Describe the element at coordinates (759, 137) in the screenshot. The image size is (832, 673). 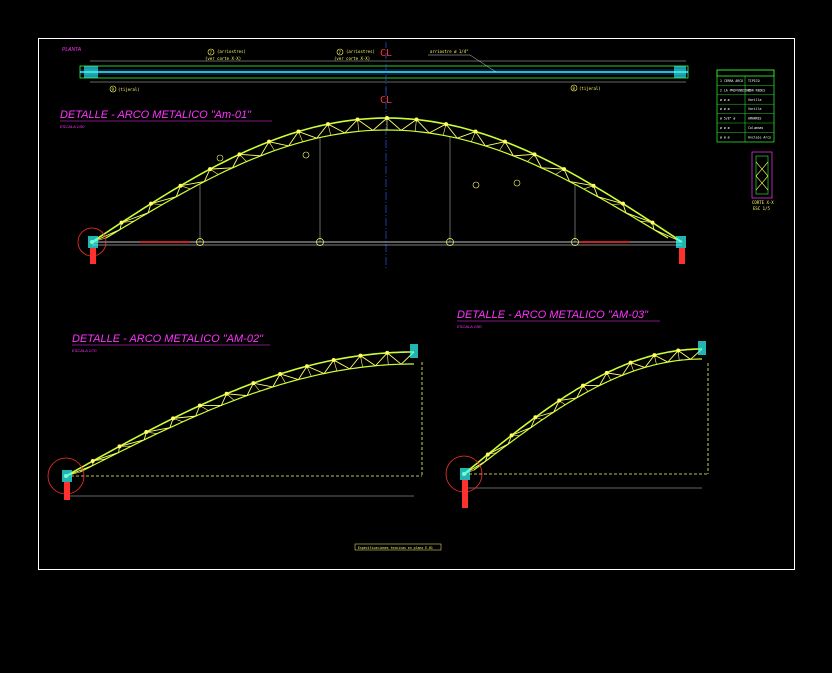
I see `legend-row-value: Anclaje Arco` at that location.